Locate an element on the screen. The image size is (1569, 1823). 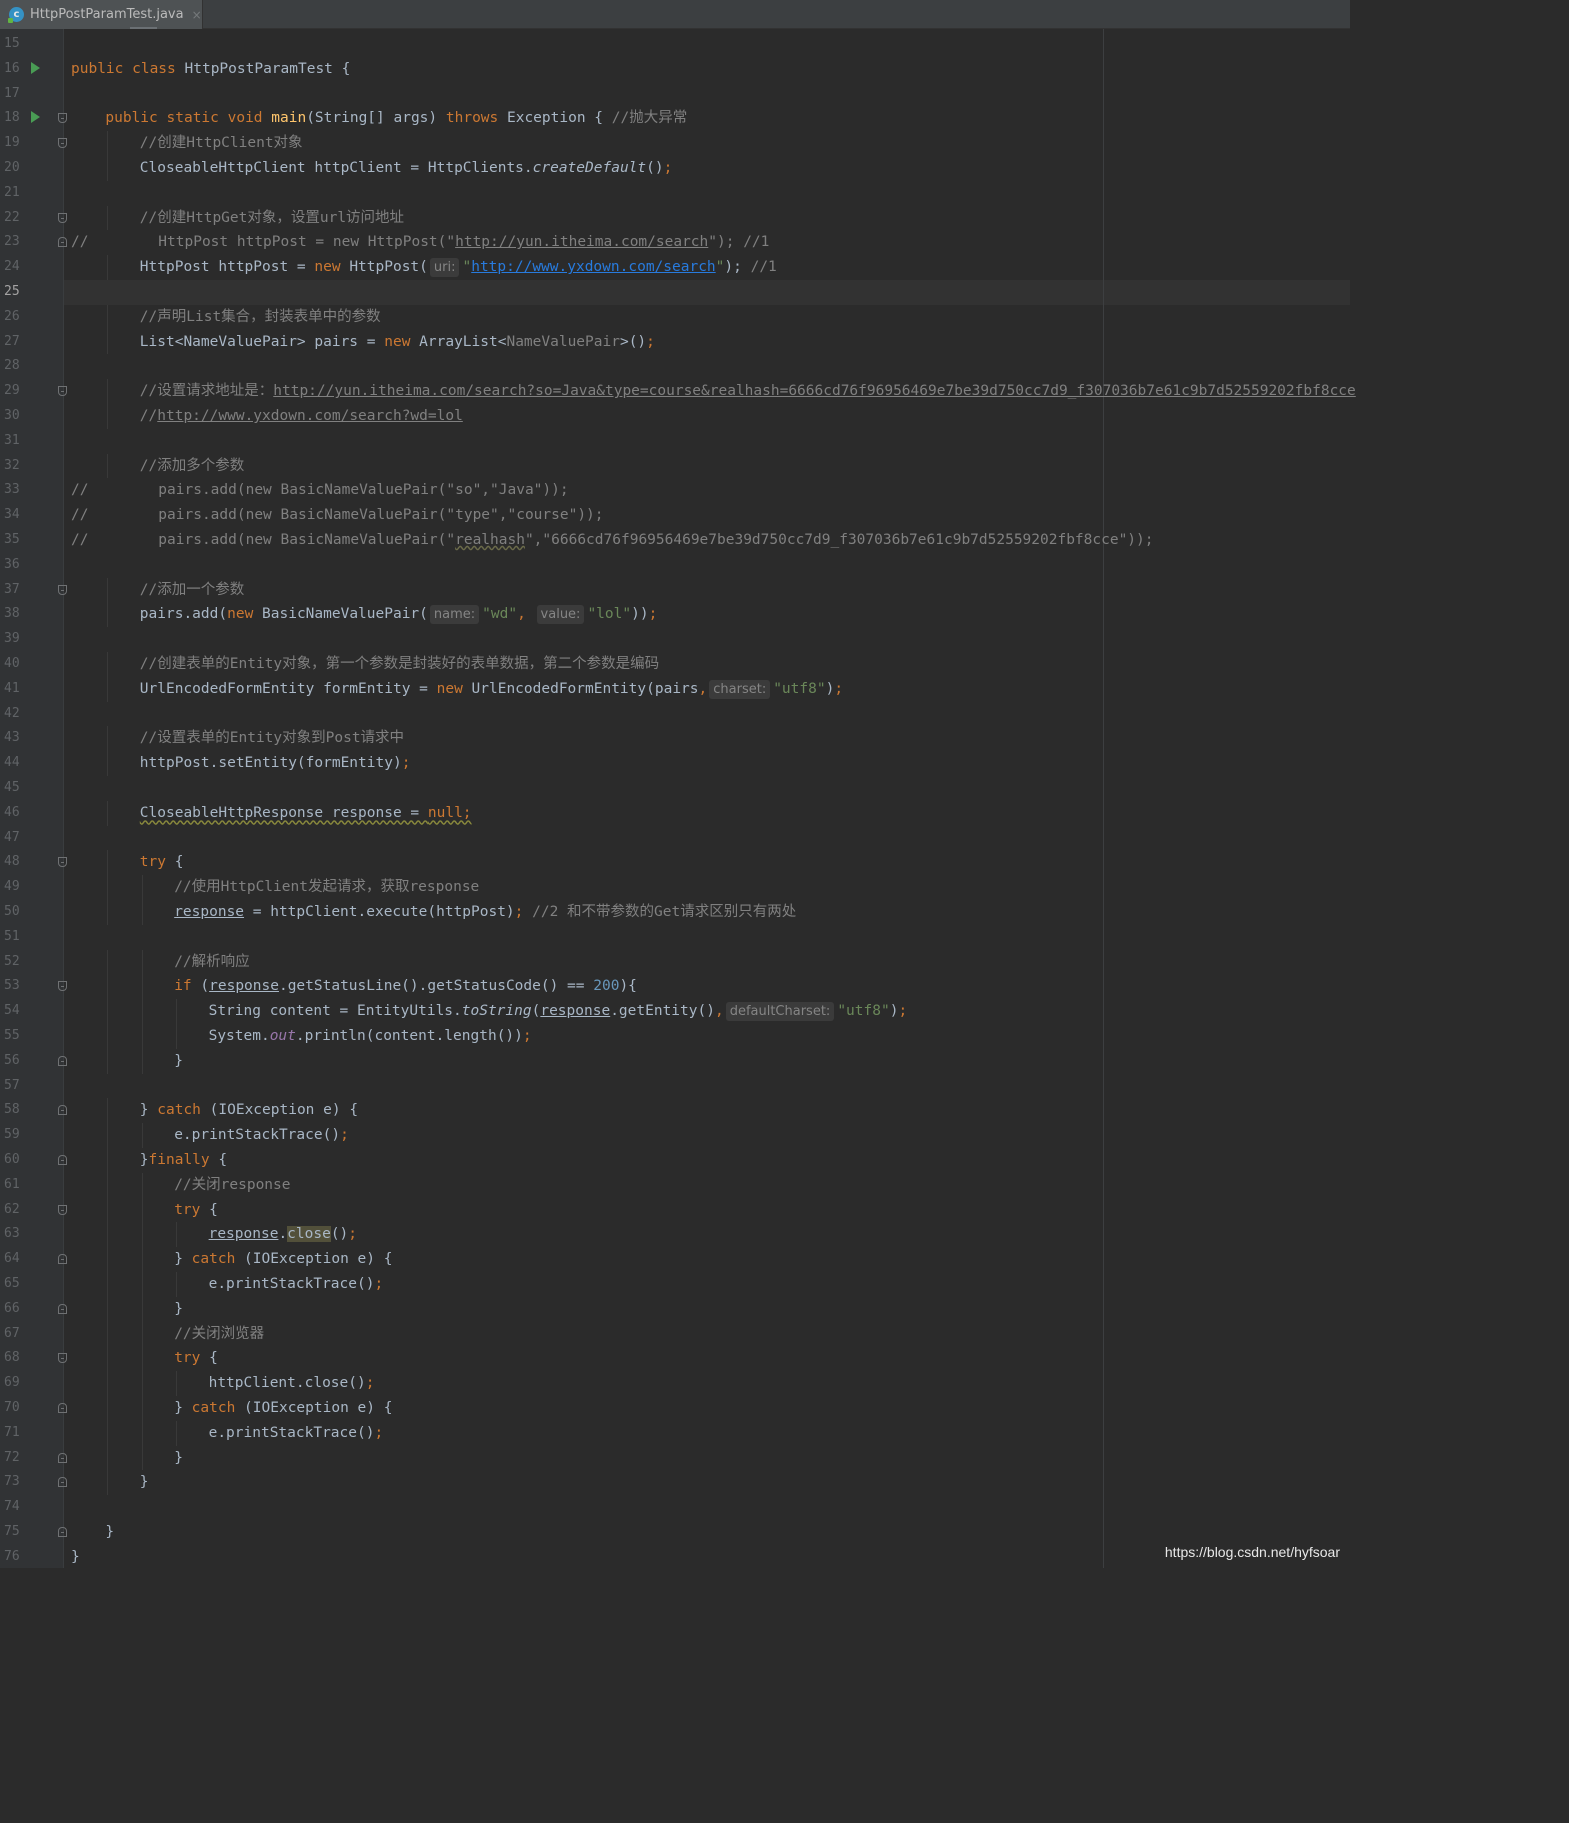
code-line: 55 System.out.println(content.length()); is located at coordinates (675, 1036).